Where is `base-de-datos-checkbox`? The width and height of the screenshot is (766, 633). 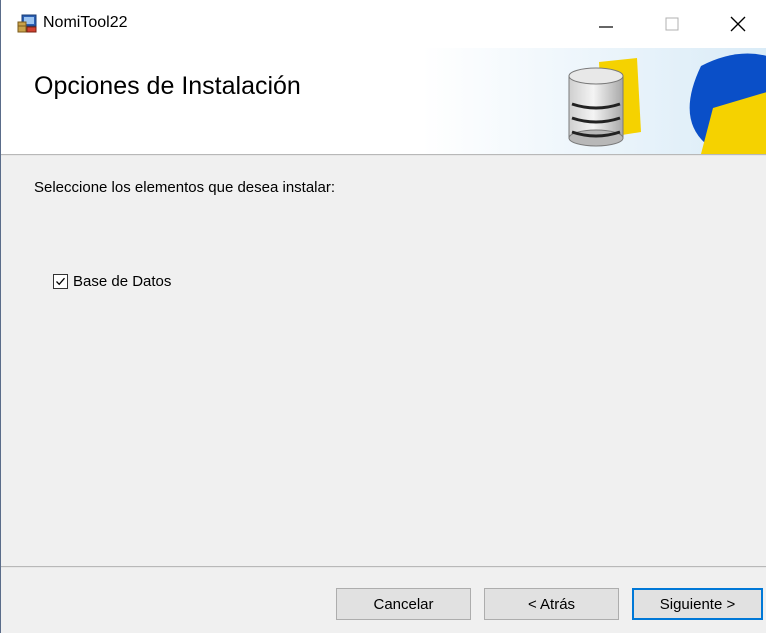
base-de-datos-checkbox is located at coordinates (60, 281).